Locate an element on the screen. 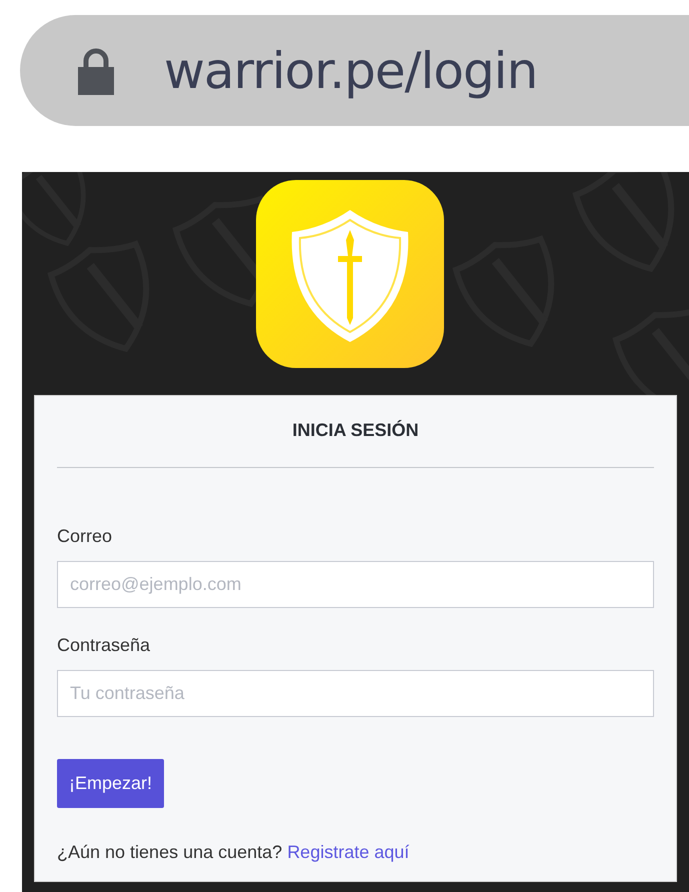 The width and height of the screenshot is (689, 892). lock-icon is located at coordinates (96, 70).